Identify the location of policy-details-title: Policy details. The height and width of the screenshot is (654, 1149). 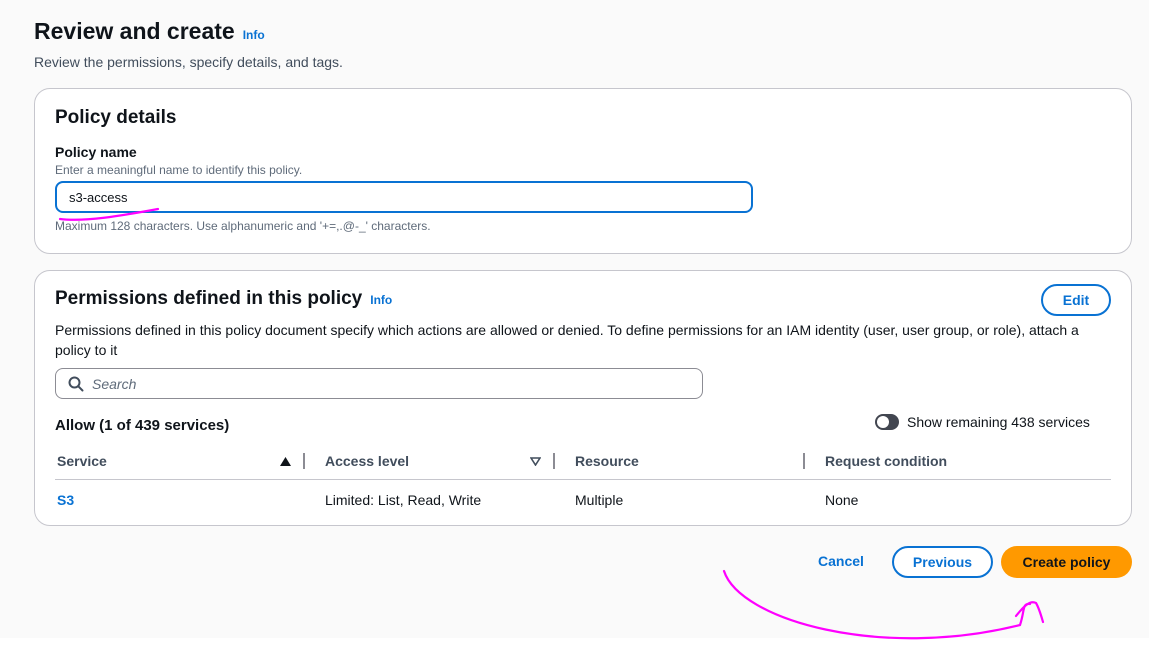
(116, 117).